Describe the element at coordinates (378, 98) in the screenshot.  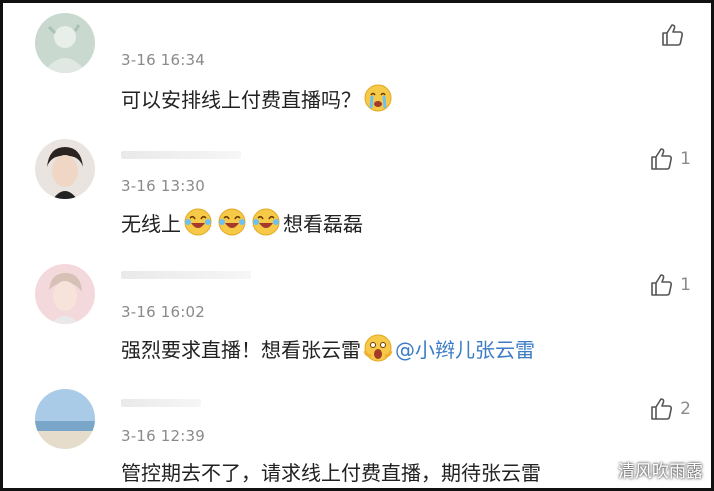
I see `crying-emoji` at that location.